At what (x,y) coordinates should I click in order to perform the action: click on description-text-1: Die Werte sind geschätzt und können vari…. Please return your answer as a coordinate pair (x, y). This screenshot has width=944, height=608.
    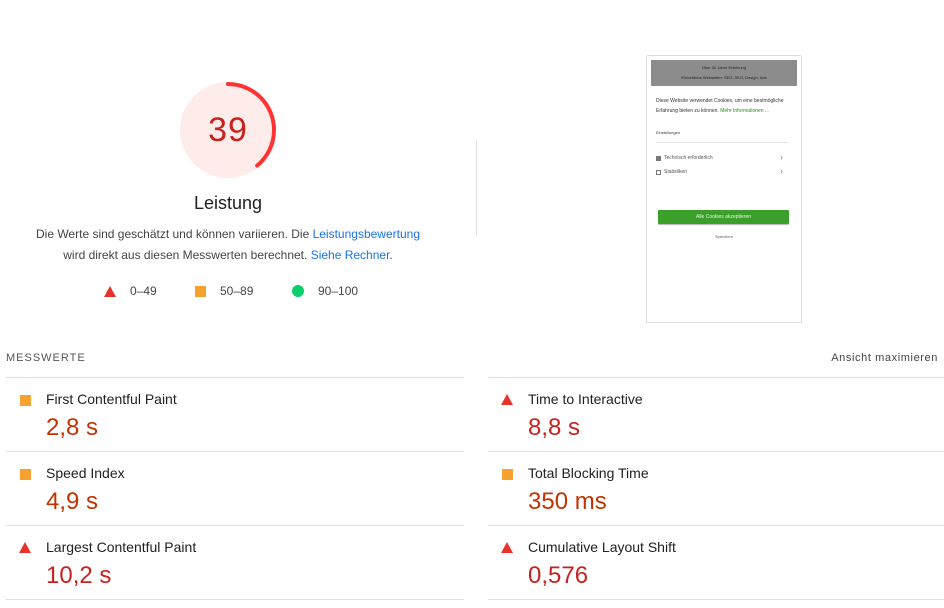
    Looking at the image, I should click on (174, 234).